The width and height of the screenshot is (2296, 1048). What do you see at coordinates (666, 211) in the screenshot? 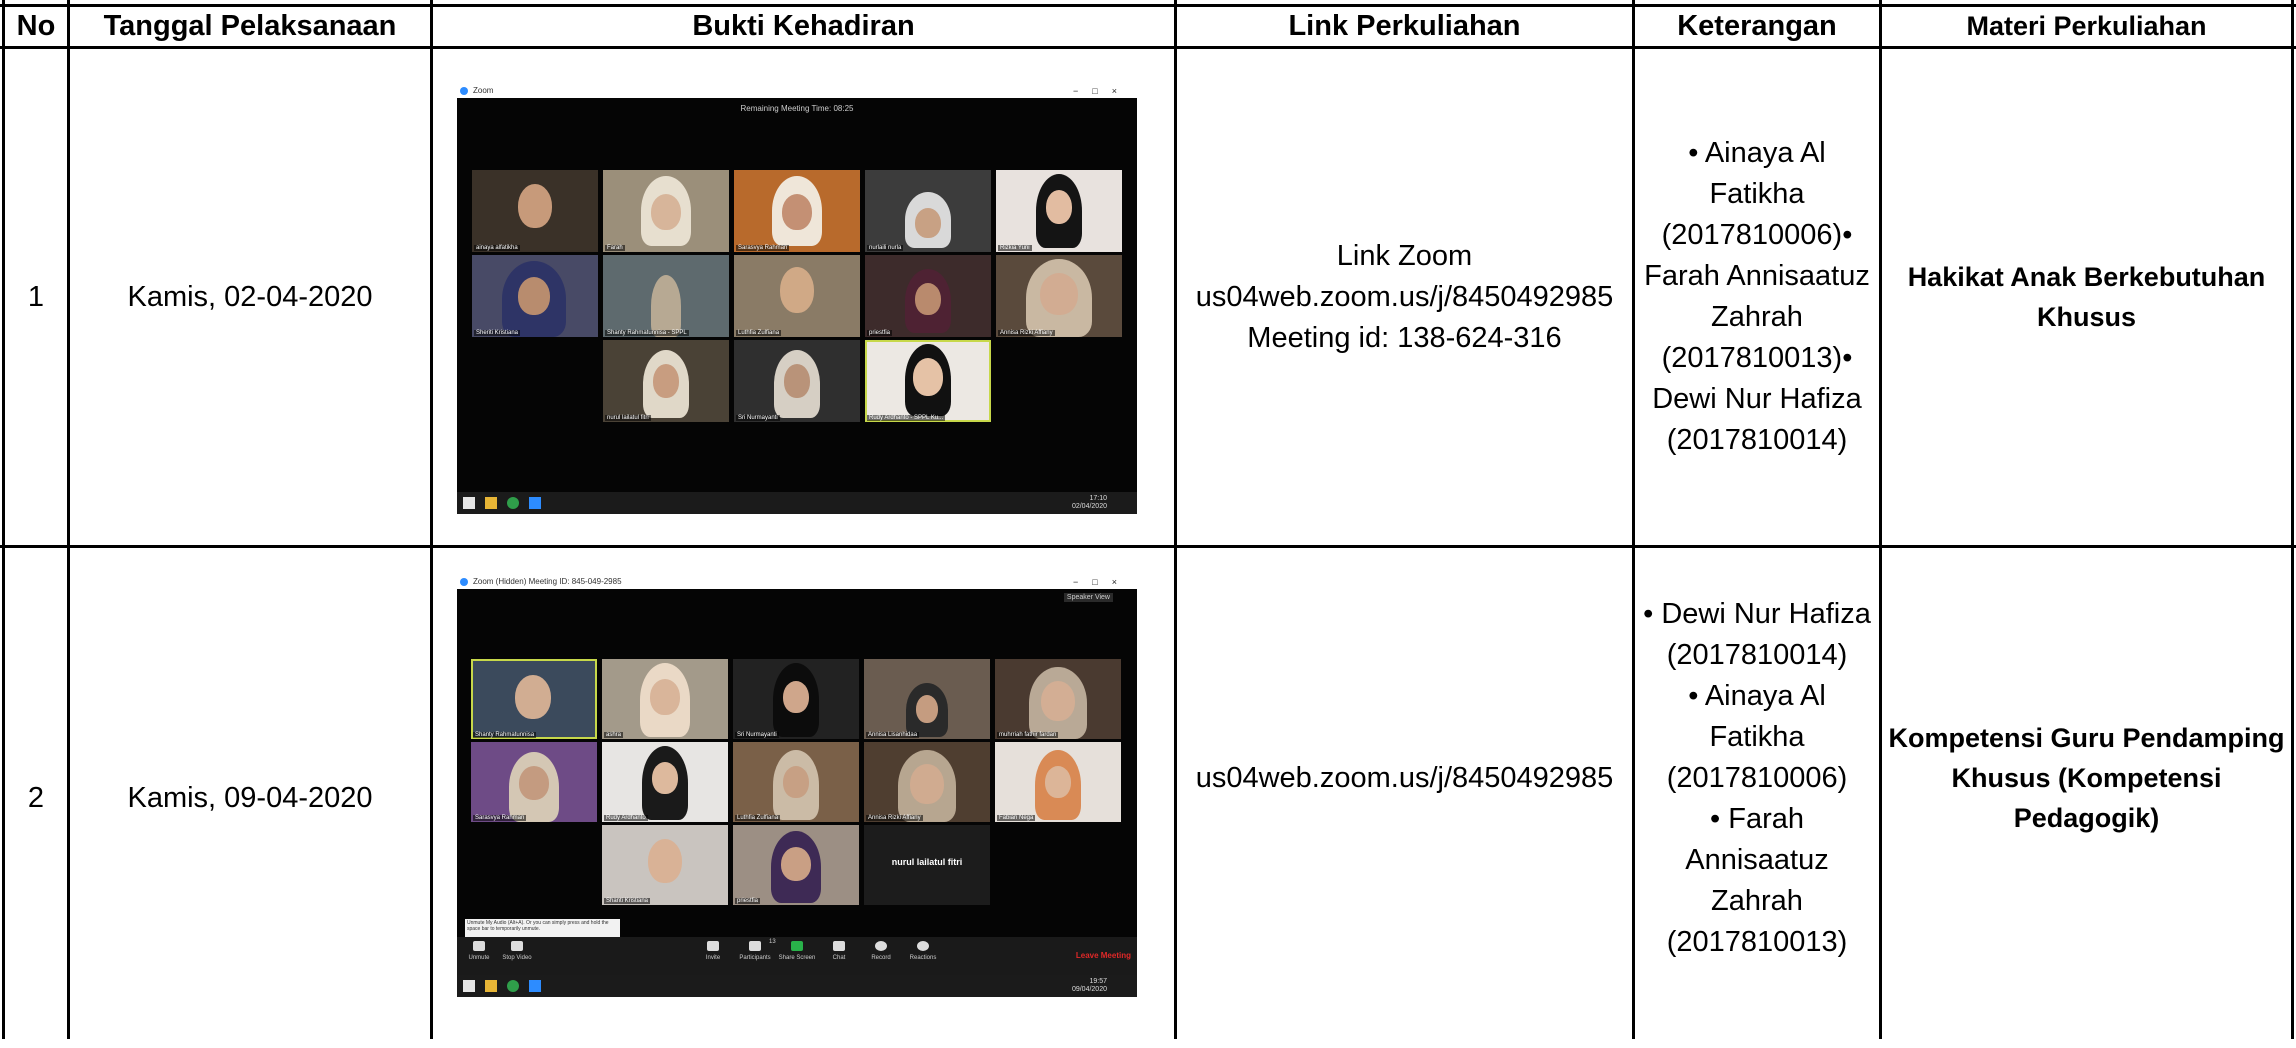
I see `video-tile: Farah` at bounding box center [666, 211].